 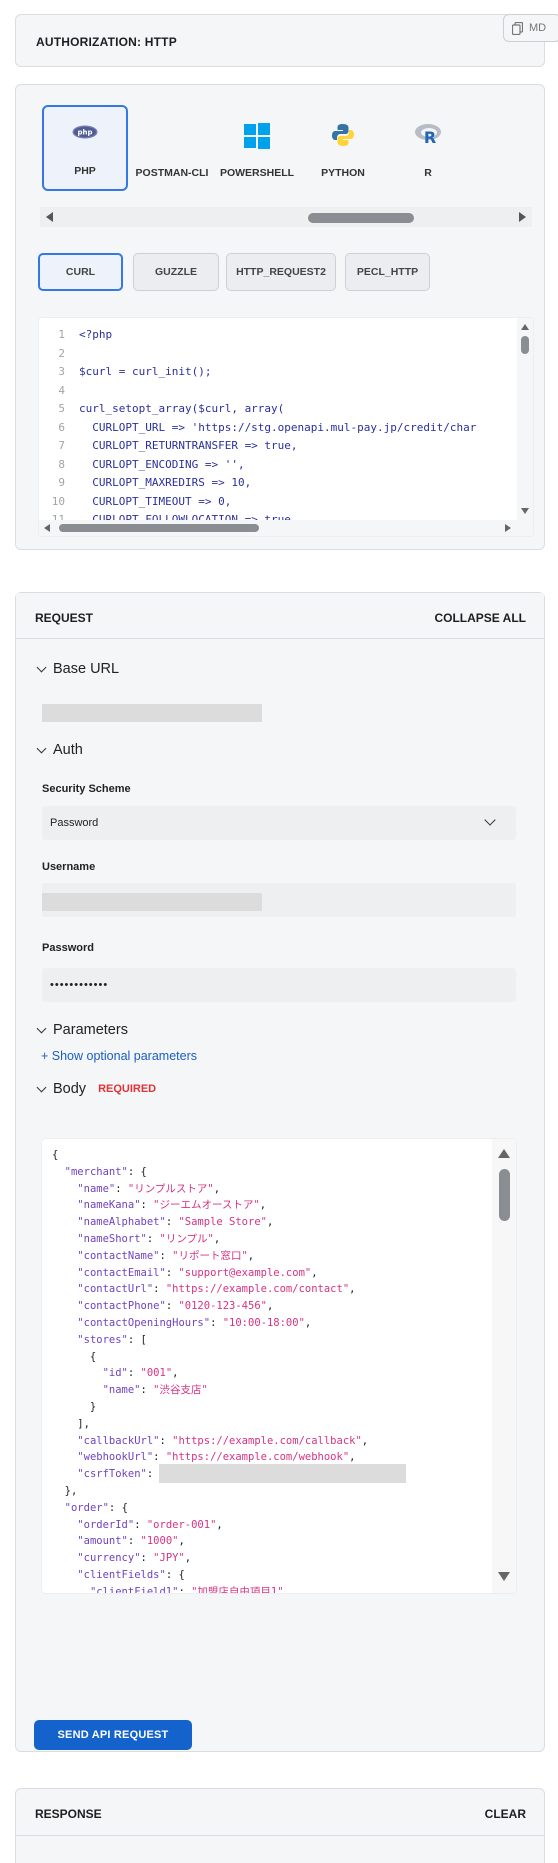 I want to click on copy-icon, so click(x=517, y=28).